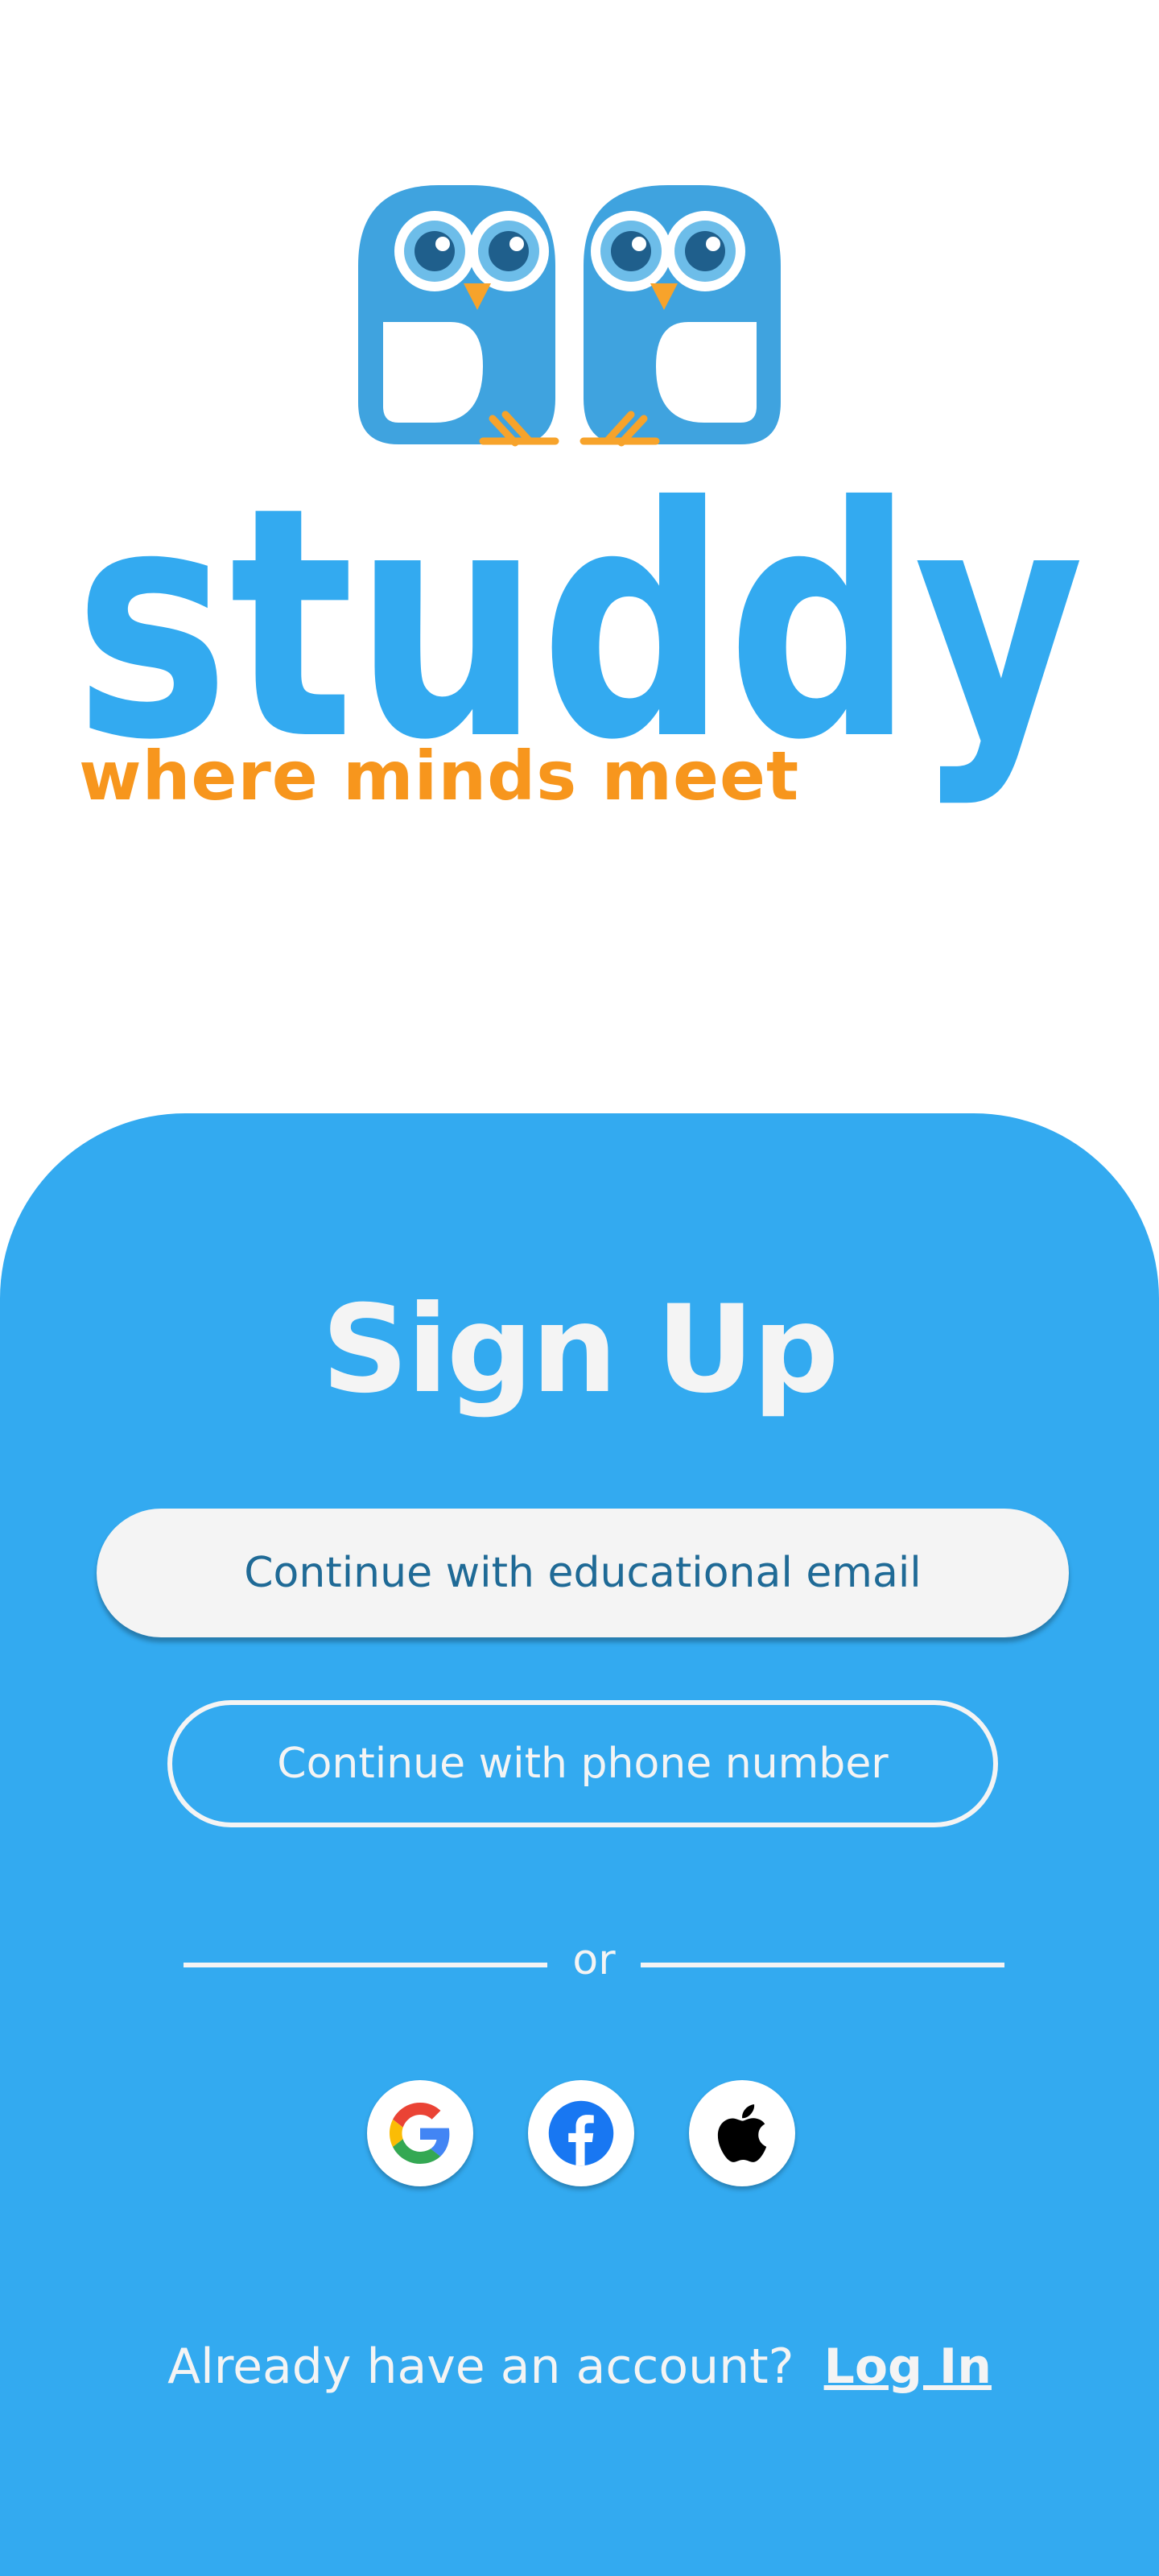 This screenshot has height=2576, width=1159. I want to click on divider-right, so click(822, 1965).